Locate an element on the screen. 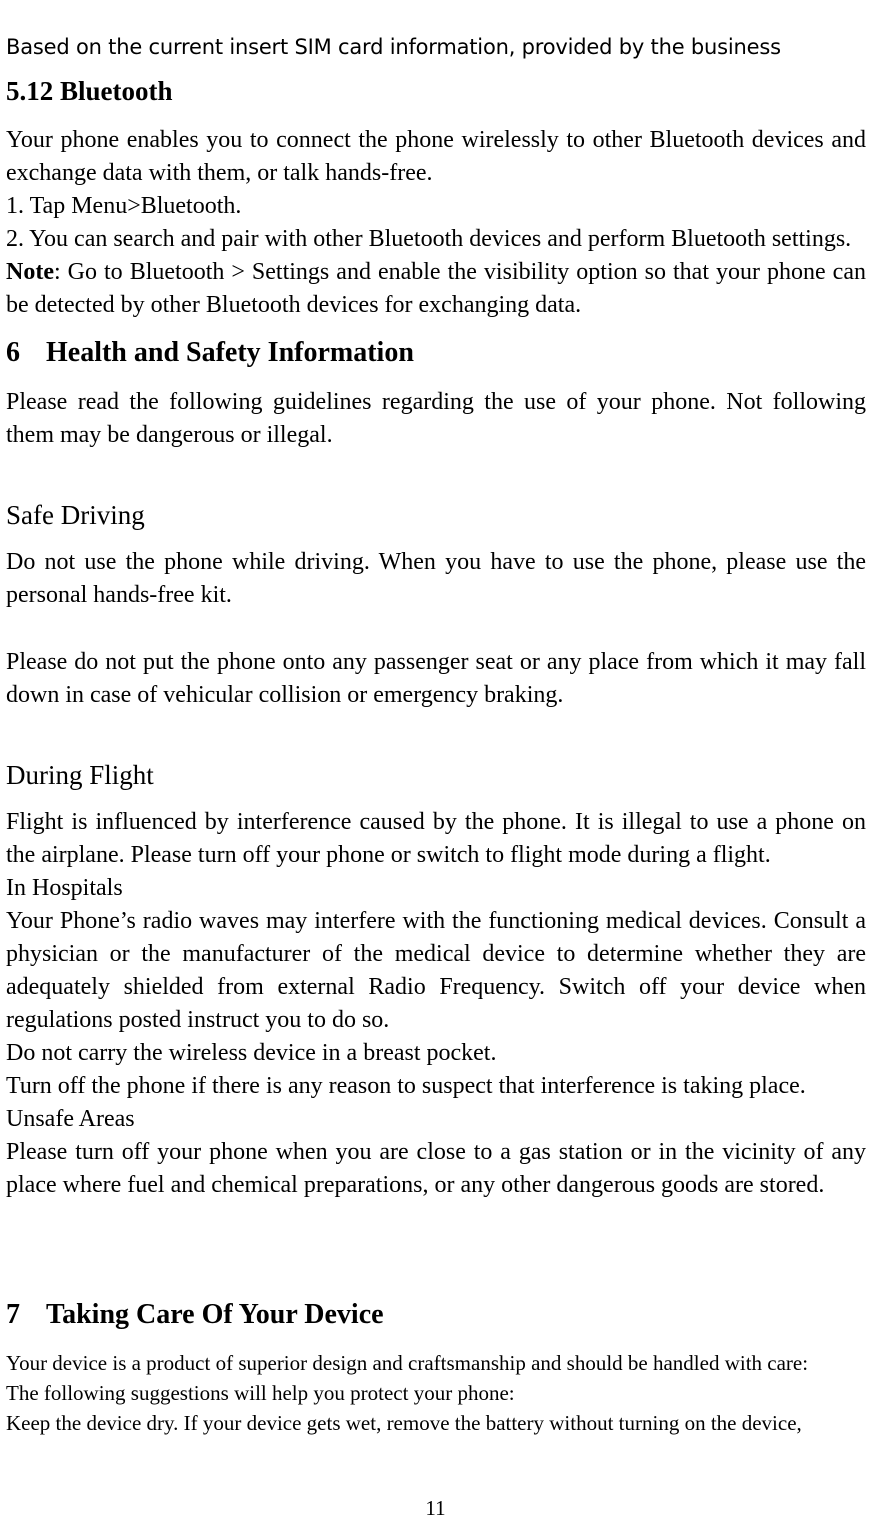 This screenshot has height=1532, width=871. subheading-unsafe-areas: Unsafe Areas is located at coordinates (70, 1119).